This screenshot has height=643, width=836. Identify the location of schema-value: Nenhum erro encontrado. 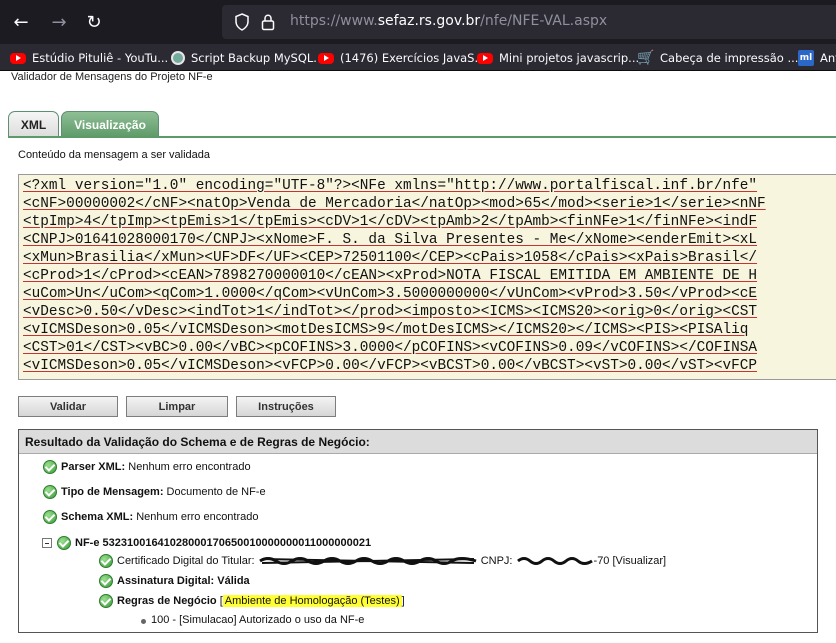
(197, 517).